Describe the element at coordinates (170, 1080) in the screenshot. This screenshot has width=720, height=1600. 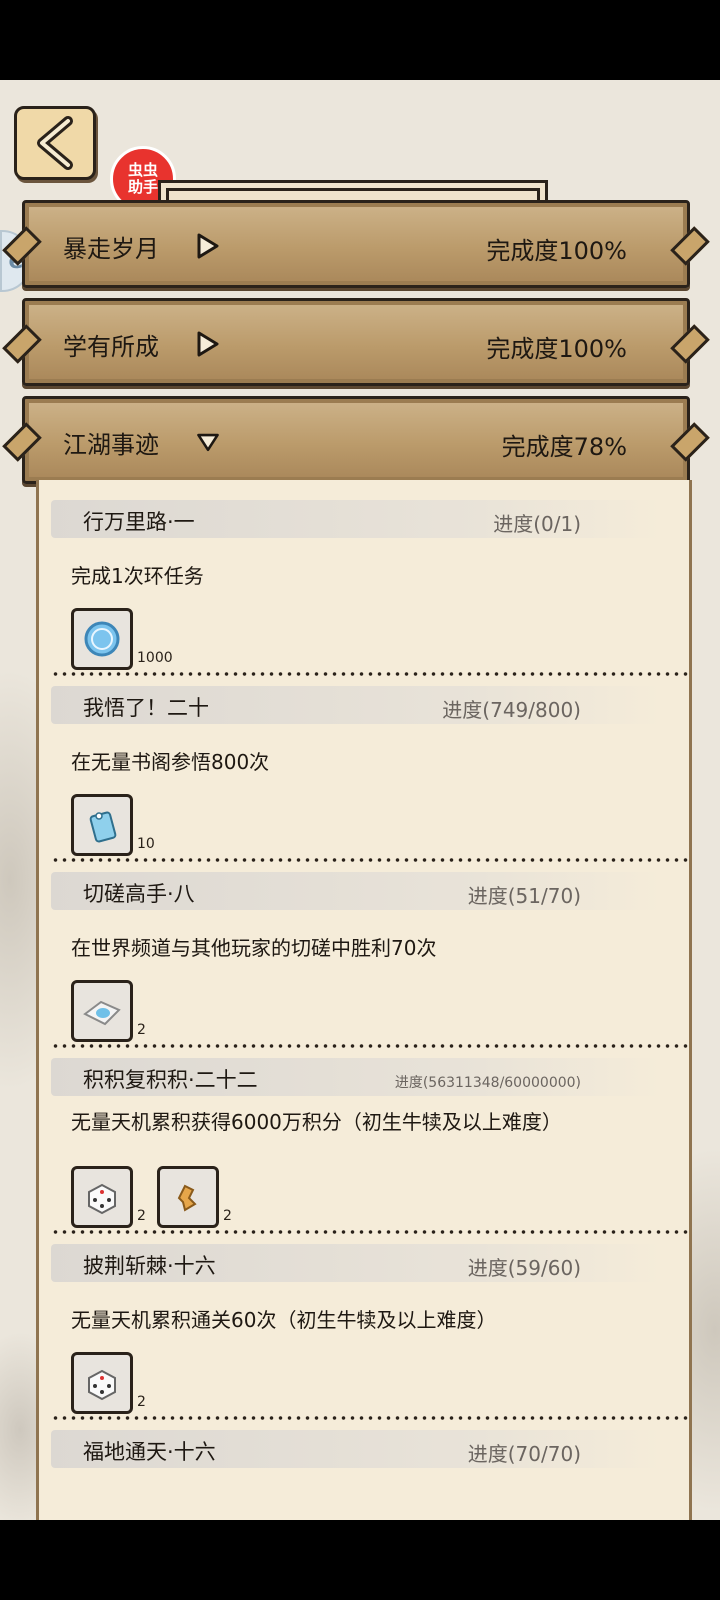
I see `achievement-name: 积积复积积·二十二` at that location.